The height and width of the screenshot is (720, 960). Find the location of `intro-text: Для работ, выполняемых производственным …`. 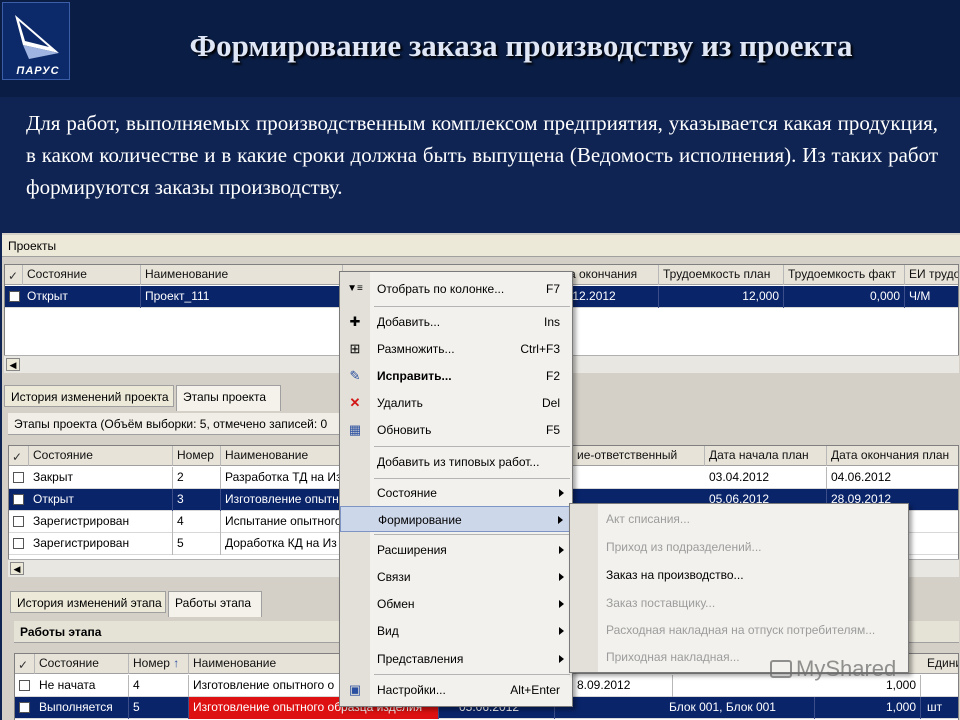

intro-text: Для работ, выполняемых производственным … is located at coordinates (482, 155).